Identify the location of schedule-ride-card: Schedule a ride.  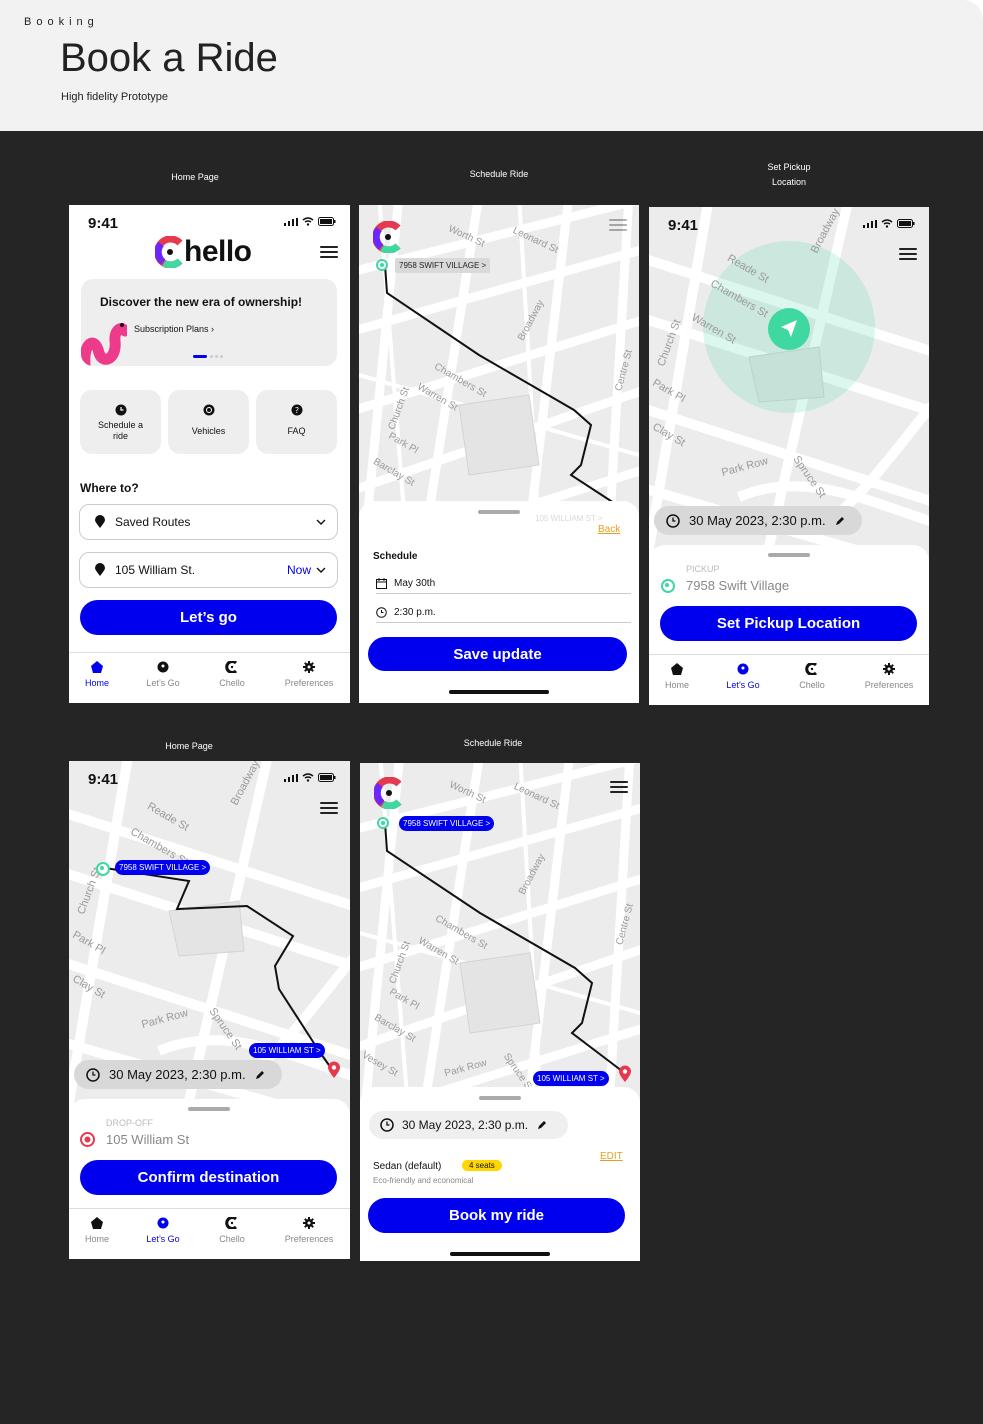
(120, 422).